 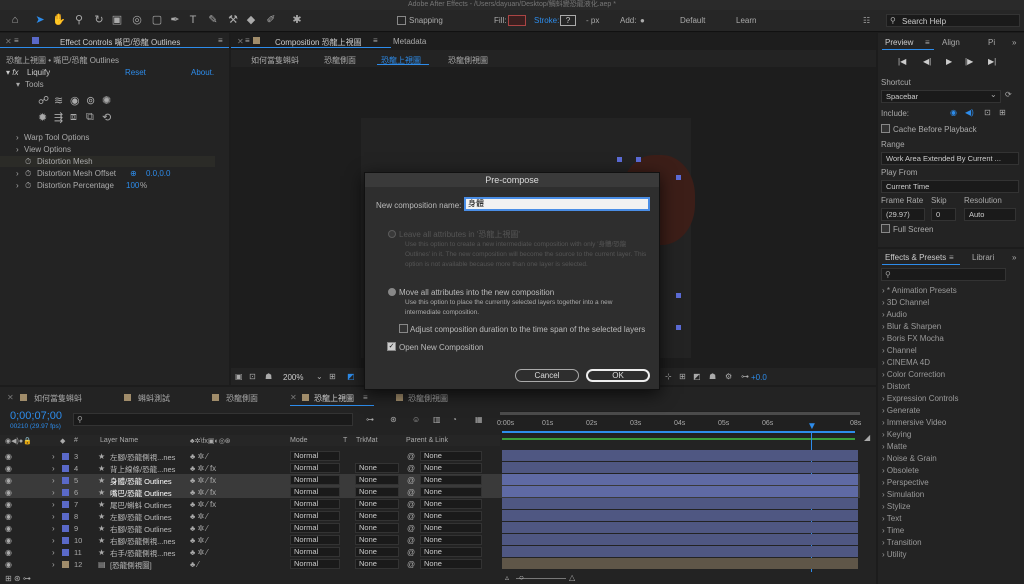 What do you see at coordinates (943, 214) in the screenshot?
I see `skip-select: 0` at bounding box center [943, 214].